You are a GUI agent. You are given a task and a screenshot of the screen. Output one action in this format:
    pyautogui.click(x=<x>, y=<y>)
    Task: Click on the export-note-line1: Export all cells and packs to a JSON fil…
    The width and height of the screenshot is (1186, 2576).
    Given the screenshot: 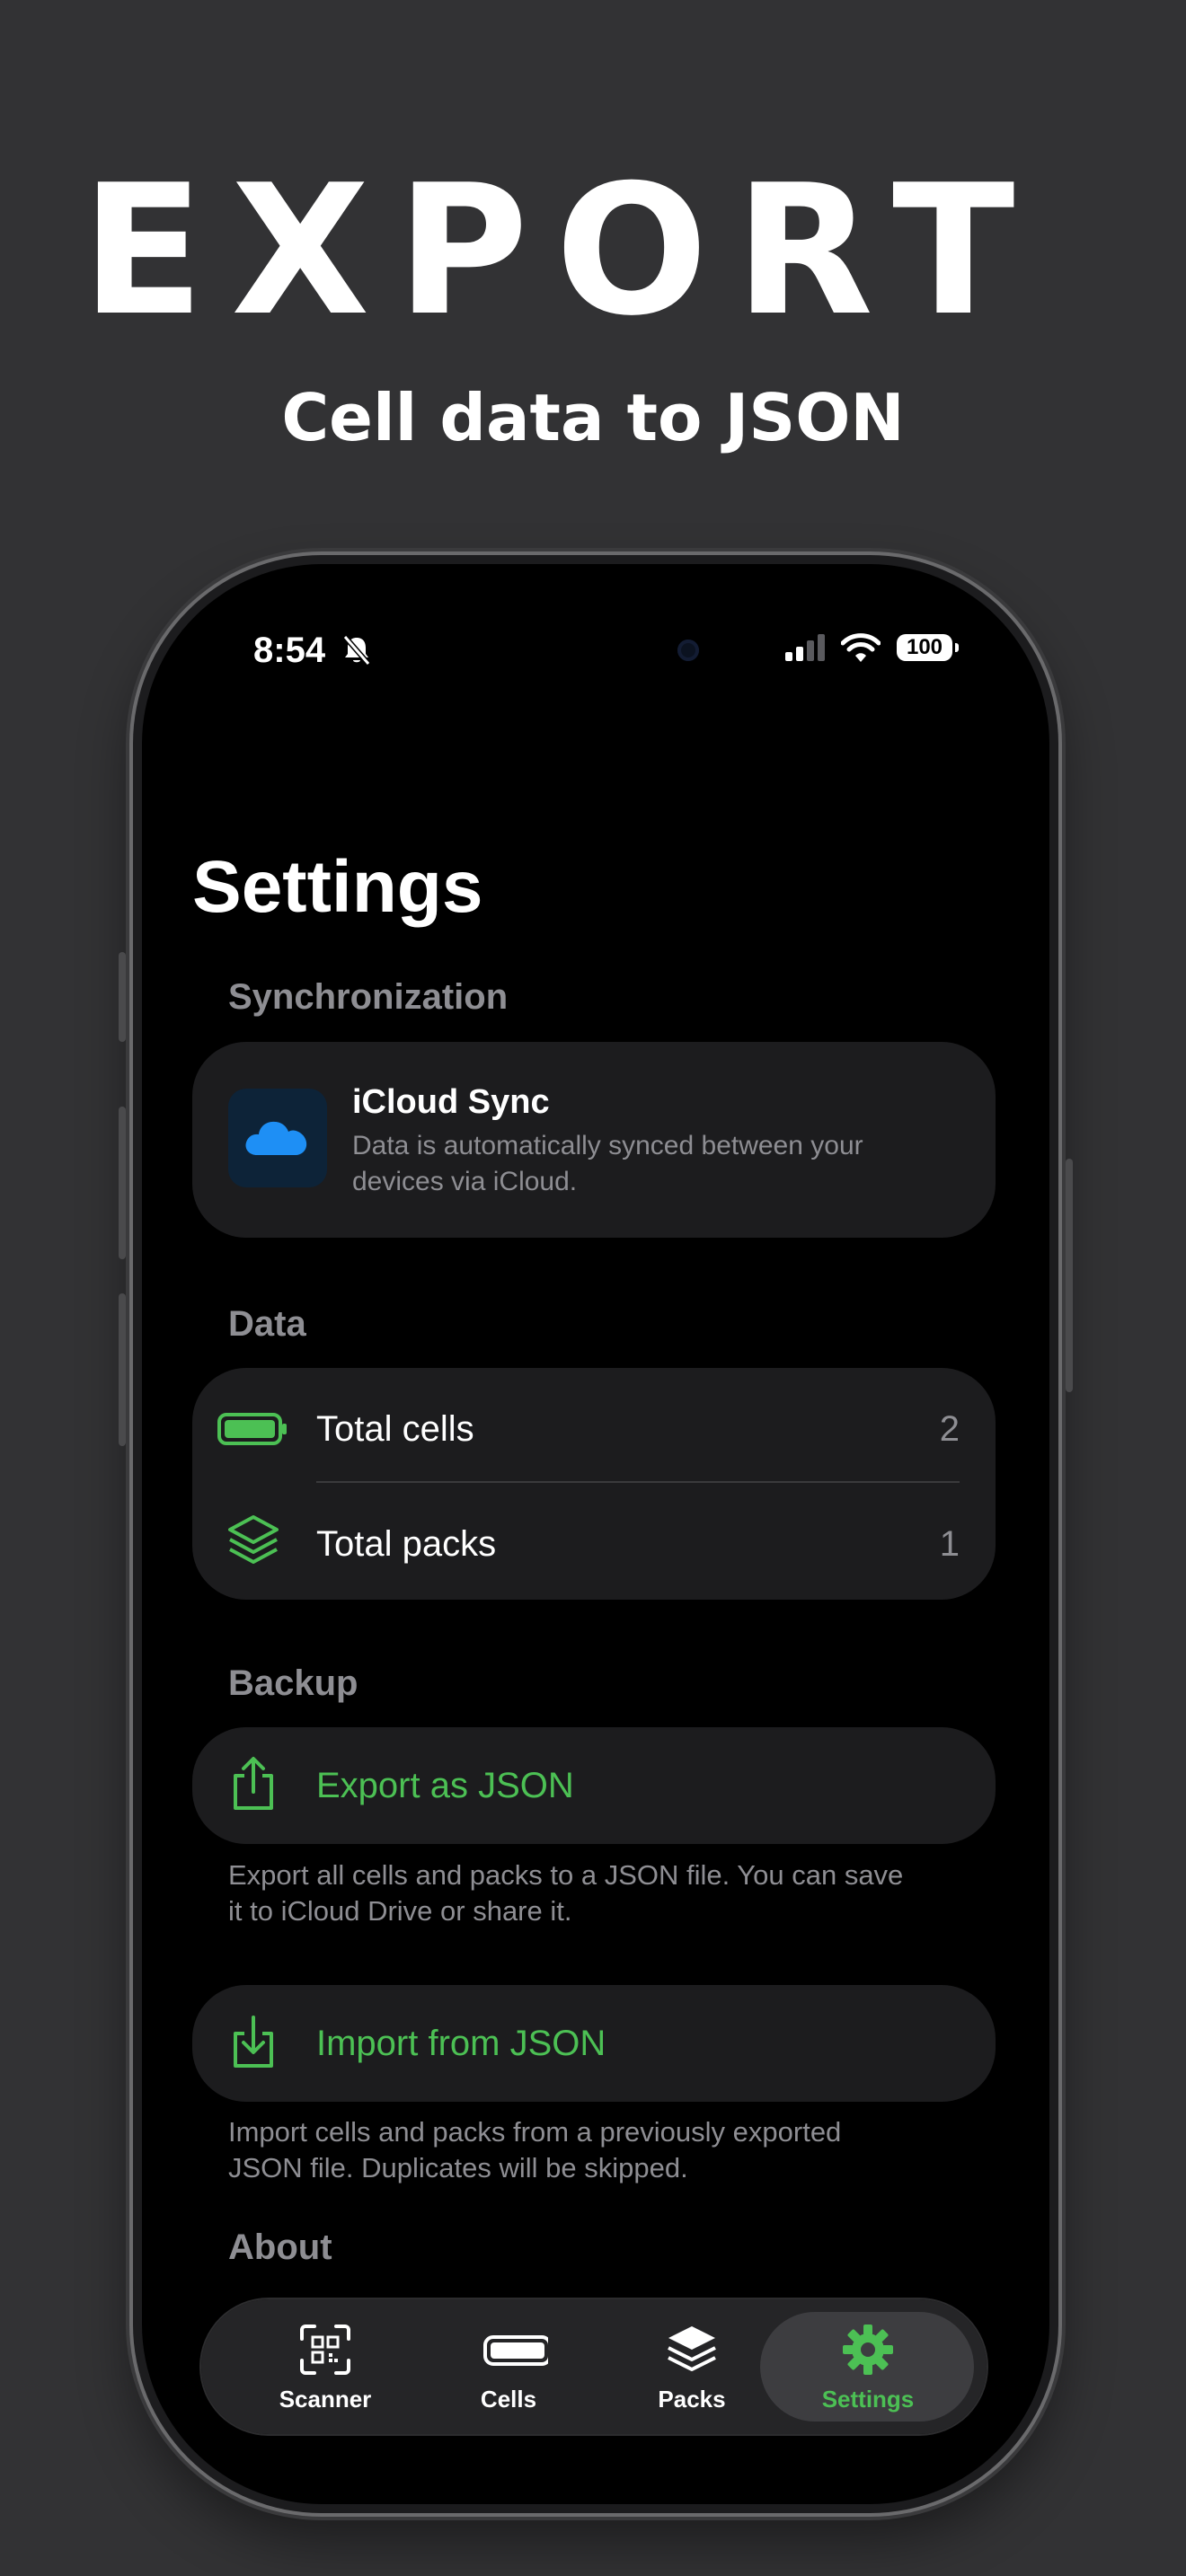 What is the action you would take?
    pyautogui.click(x=566, y=1875)
    